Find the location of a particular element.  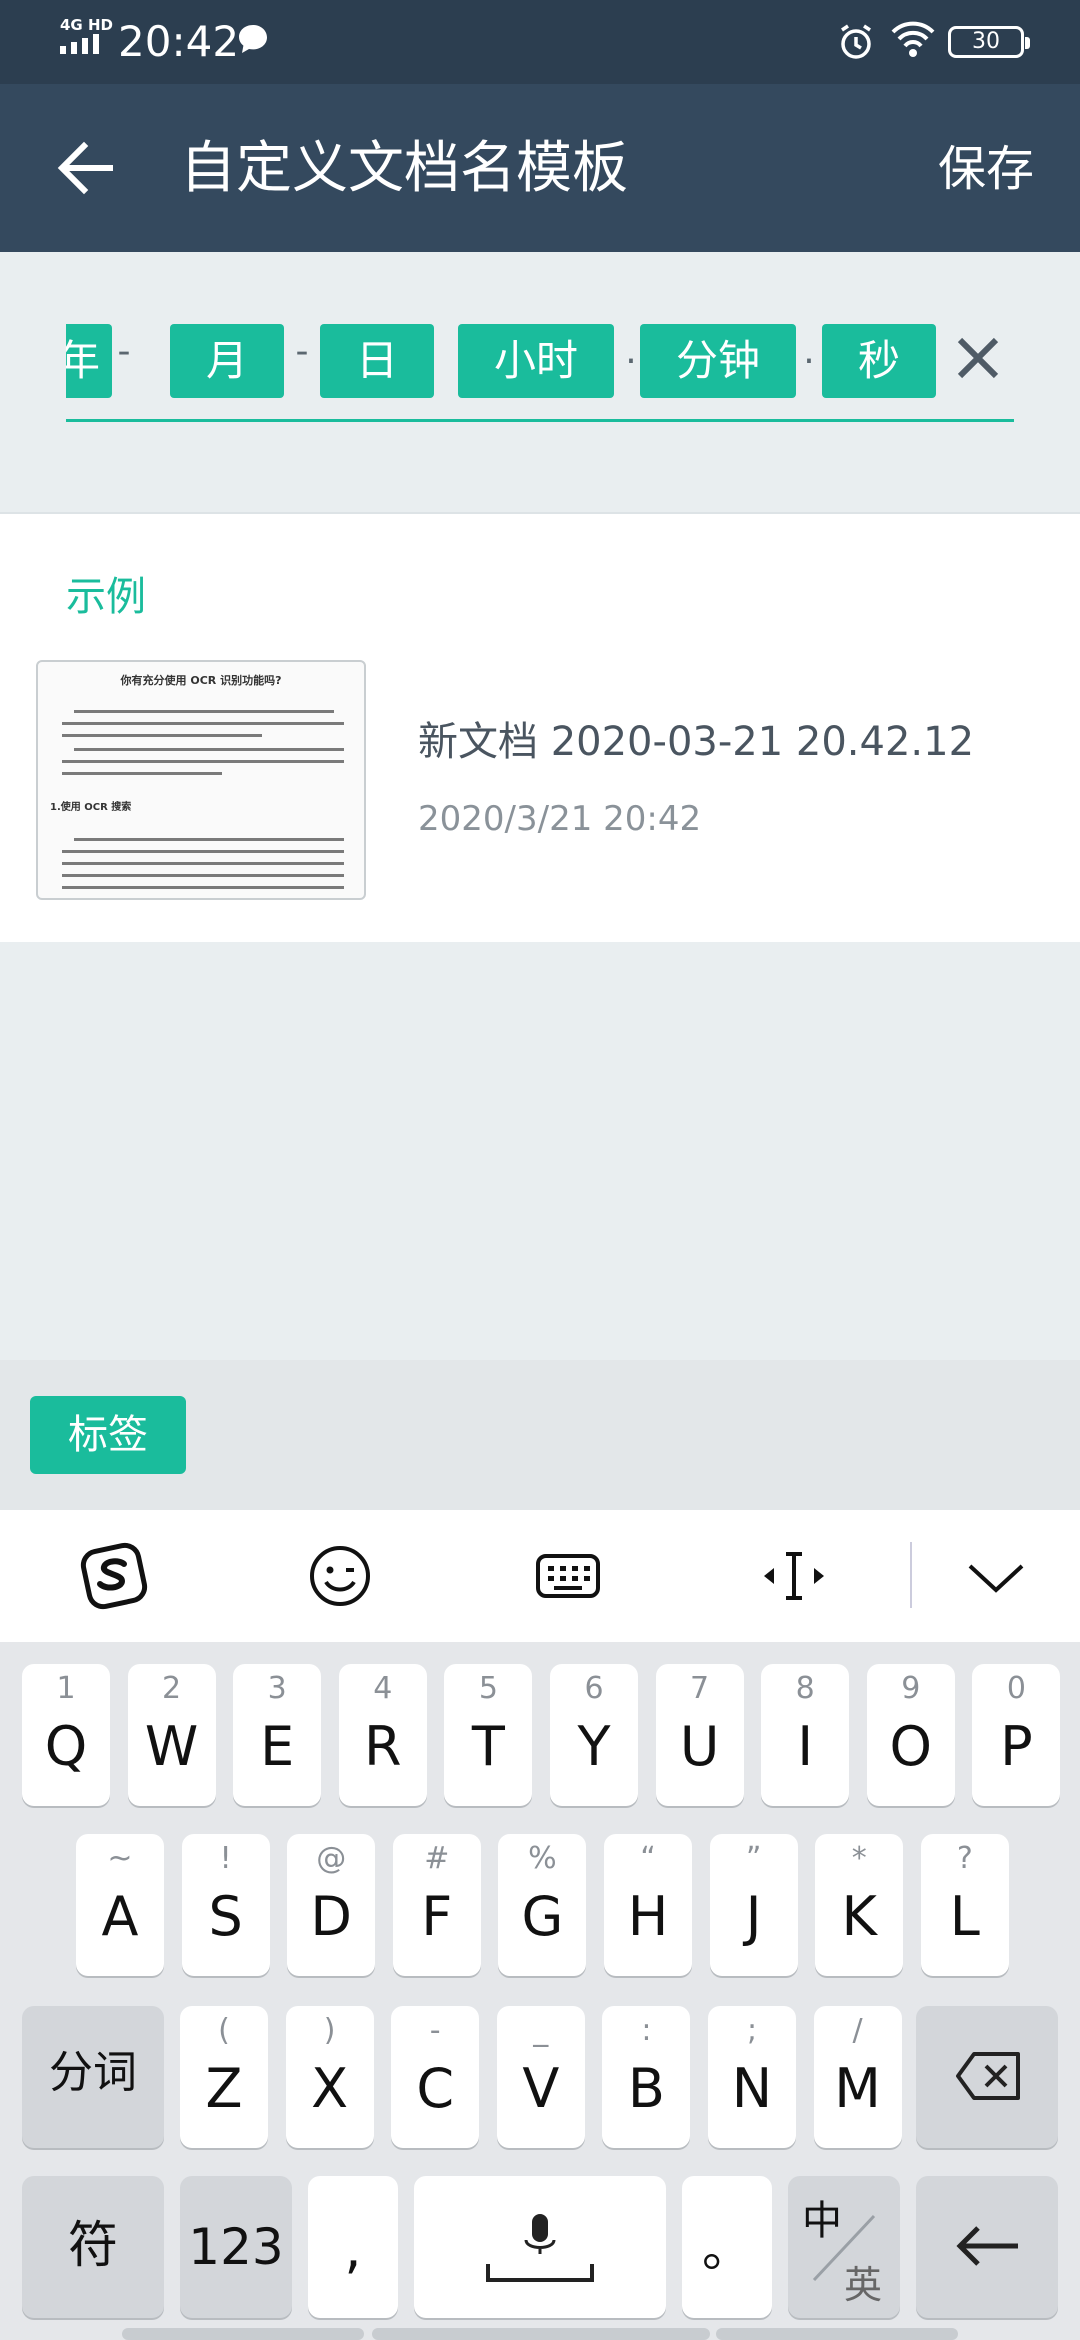

key-p: 0P is located at coordinates (1016, 1735).